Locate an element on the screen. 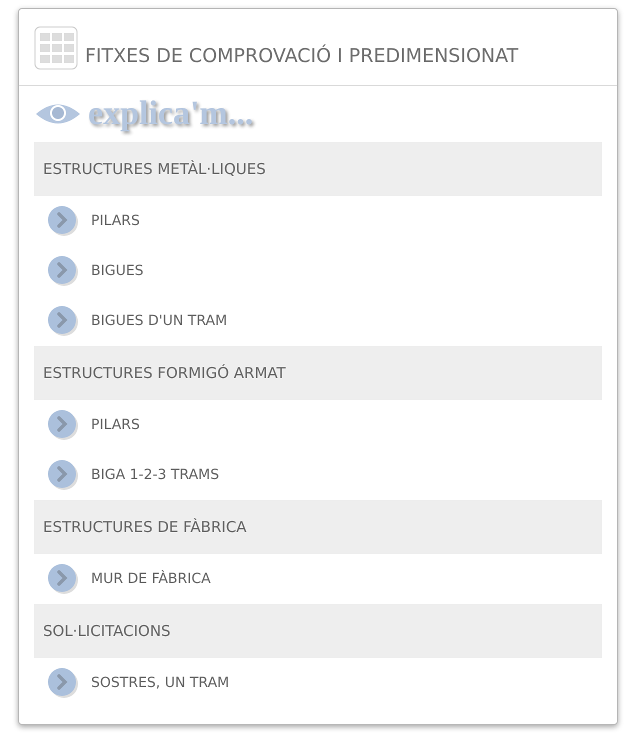 This screenshot has width=631, height=747. menu-item: BIGUES D'UN TRAM is located at coordinates (318, 321).